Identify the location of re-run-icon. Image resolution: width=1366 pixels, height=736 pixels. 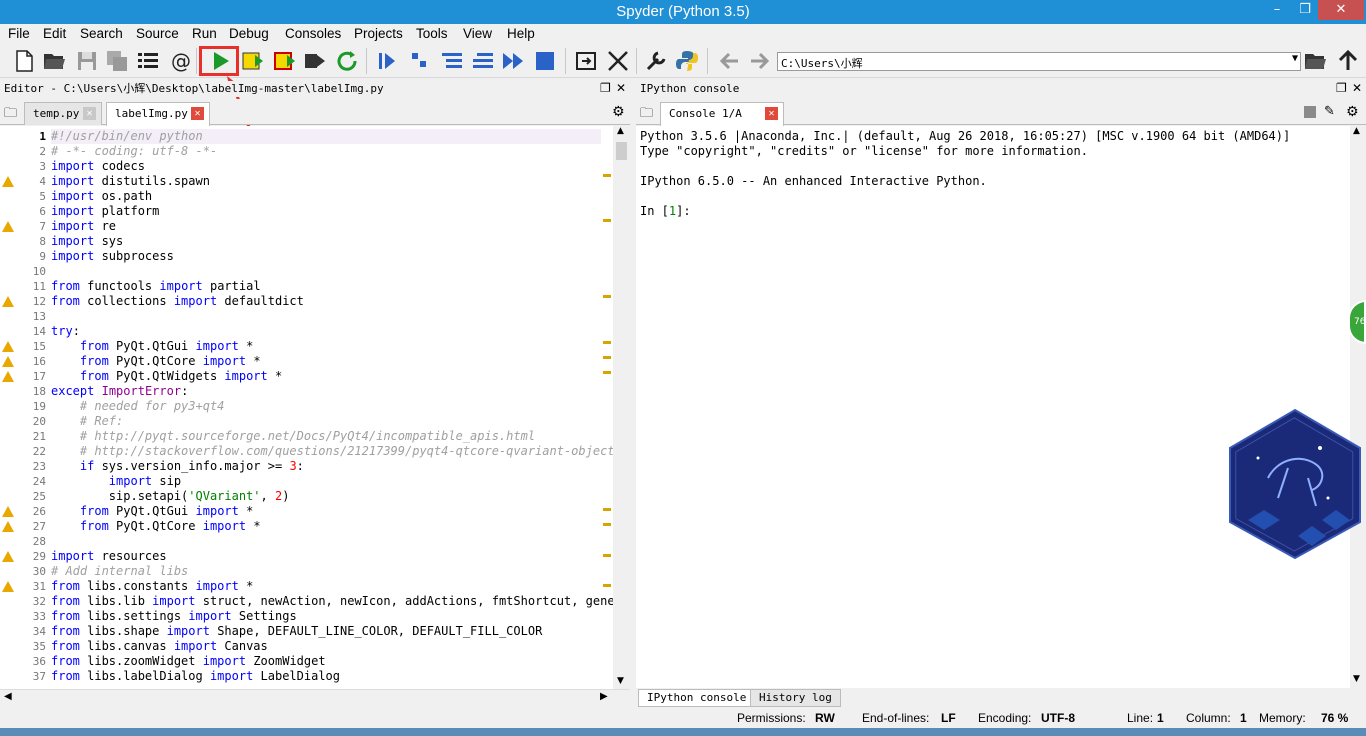
(347, 61).